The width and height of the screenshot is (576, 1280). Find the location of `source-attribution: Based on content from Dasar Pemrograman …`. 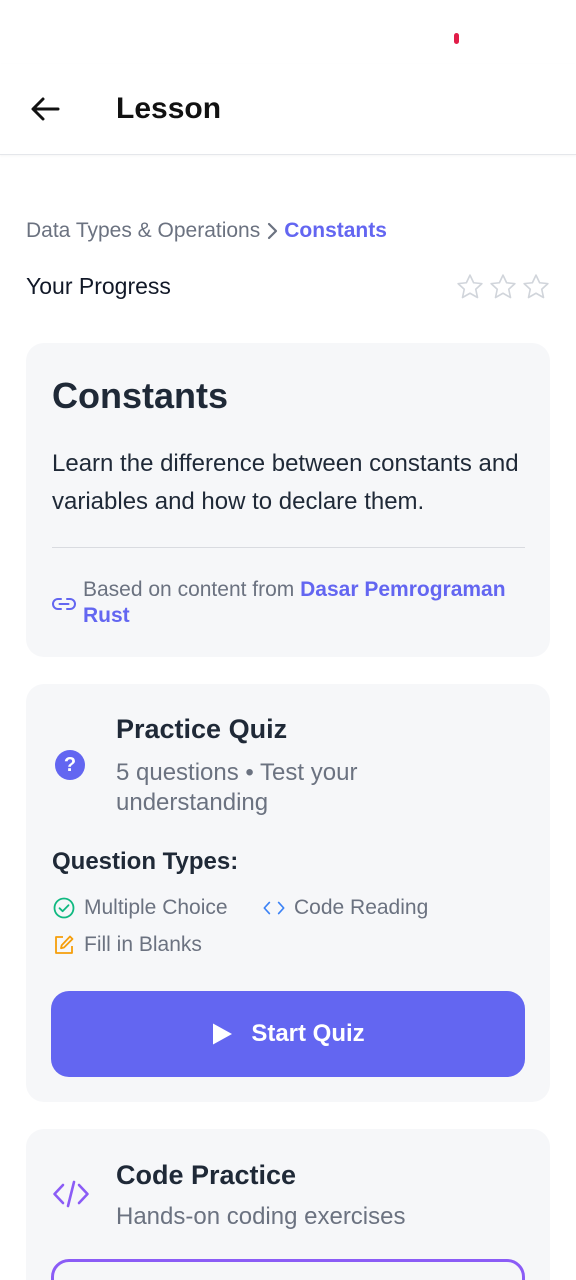

source-attribution: Based on content from Dasar Pemrograman … is located at coordinates (292, 603).